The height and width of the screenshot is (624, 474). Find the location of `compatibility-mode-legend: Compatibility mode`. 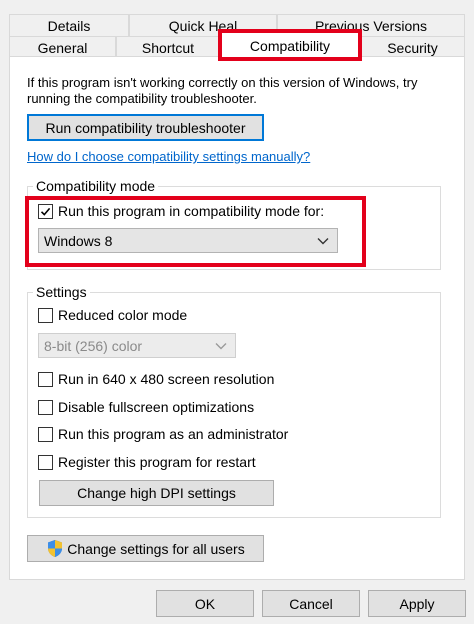

compatibility-mode-legend: Compatibility mode is located at coordinates (96, 186).